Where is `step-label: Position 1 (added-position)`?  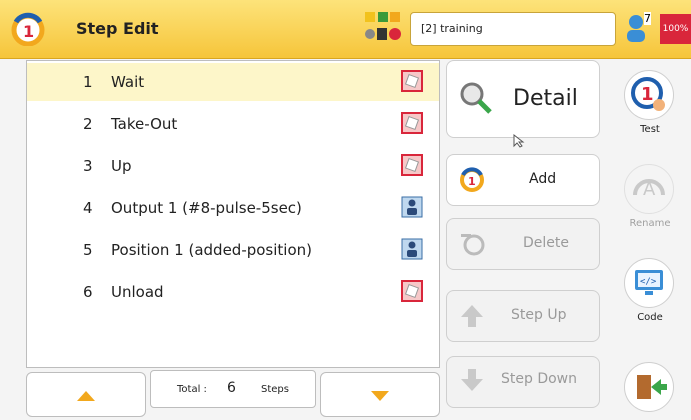 step-label: Position 1 (added-position) is located at coordinates (211, 250).